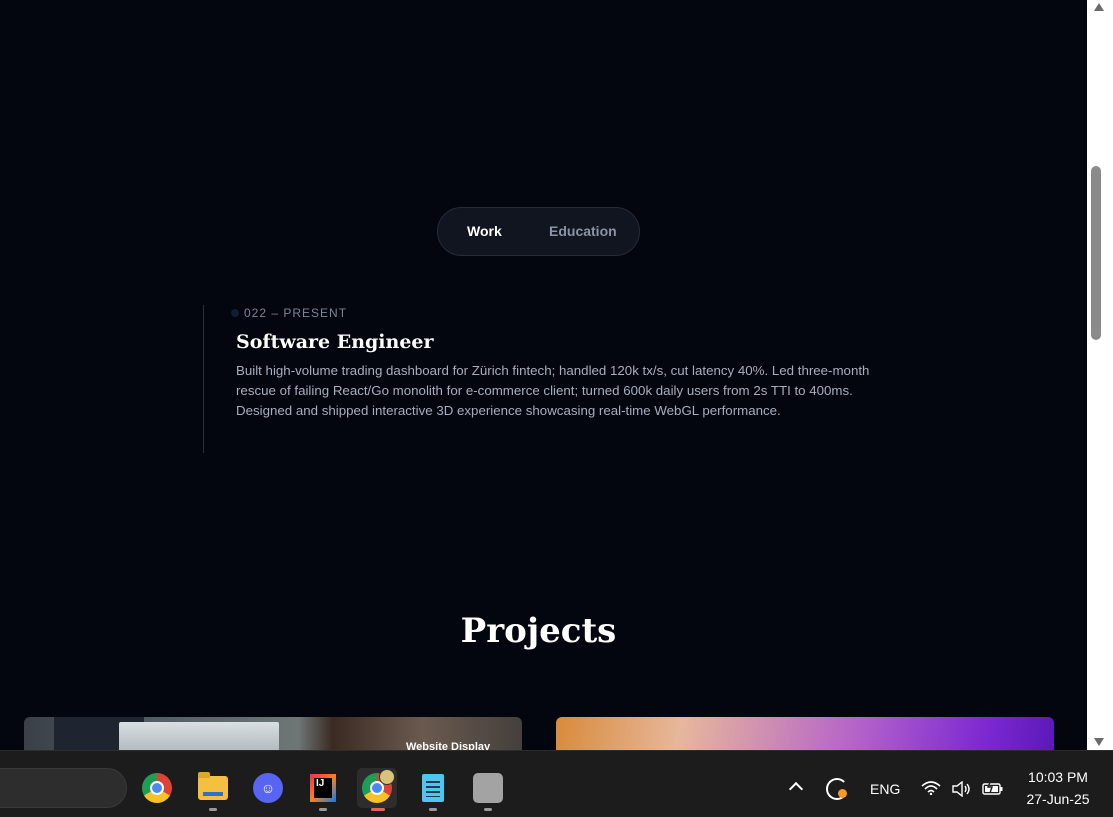 The width and height of the screenshot is (1113, 817). I want to click on experience-toggle: Work Education, so click(538, 231).